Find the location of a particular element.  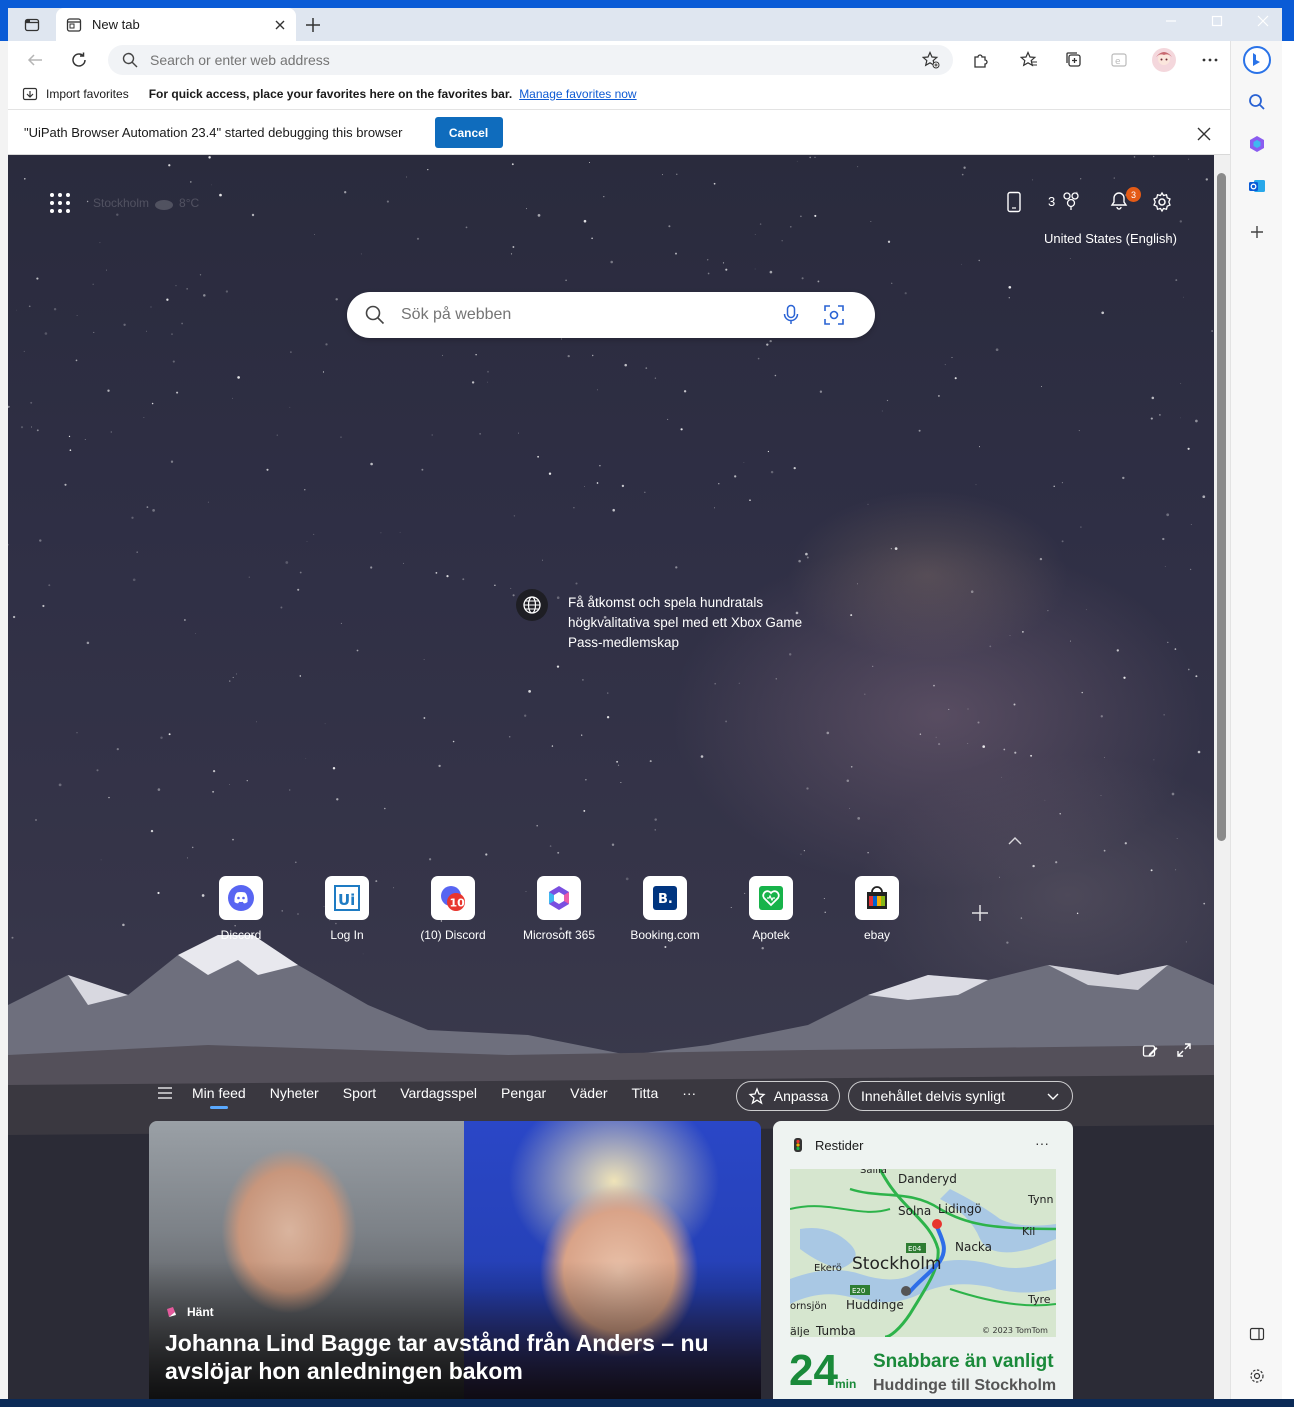

quick-link-ebay: ebay is located at coordinates (877, 909).